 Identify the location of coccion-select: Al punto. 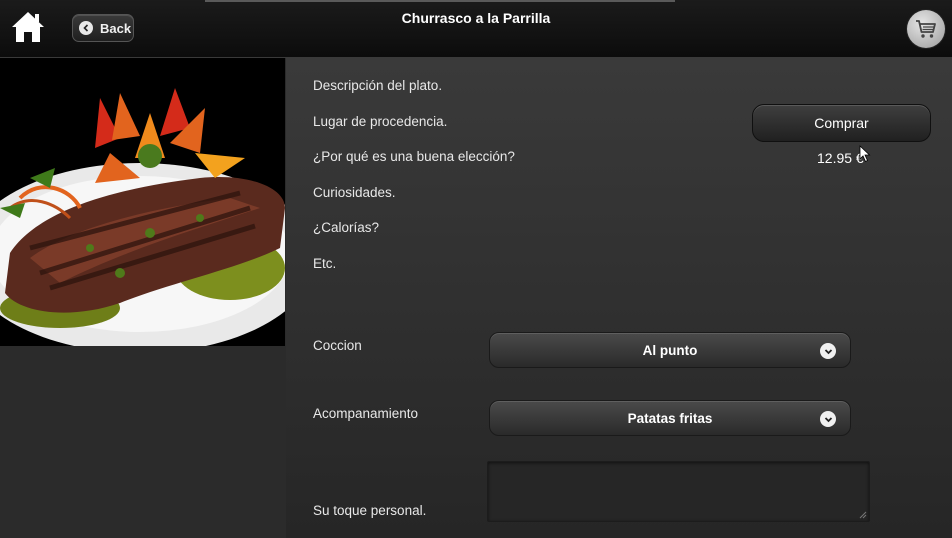
(670, 350).